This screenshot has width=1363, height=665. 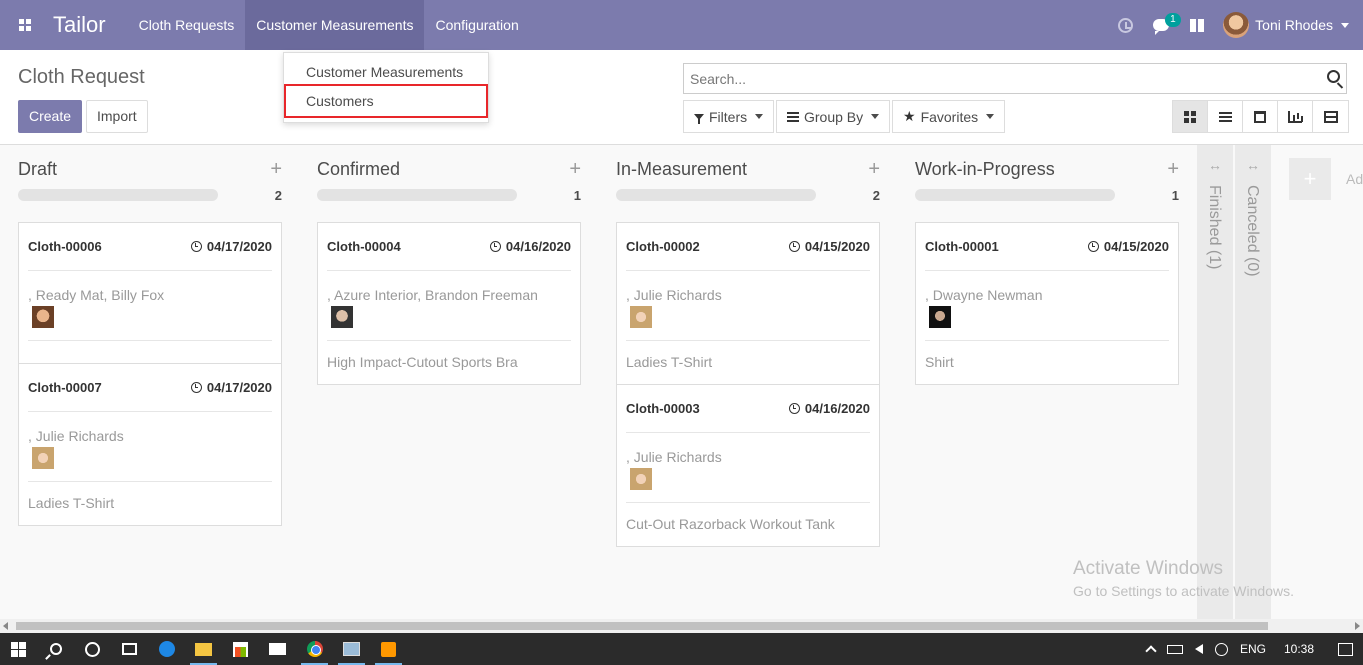 What do you see at coordinates (18, 649) in the screenshot?
I see `windows-start-icon` at bounding box center [18, 649].